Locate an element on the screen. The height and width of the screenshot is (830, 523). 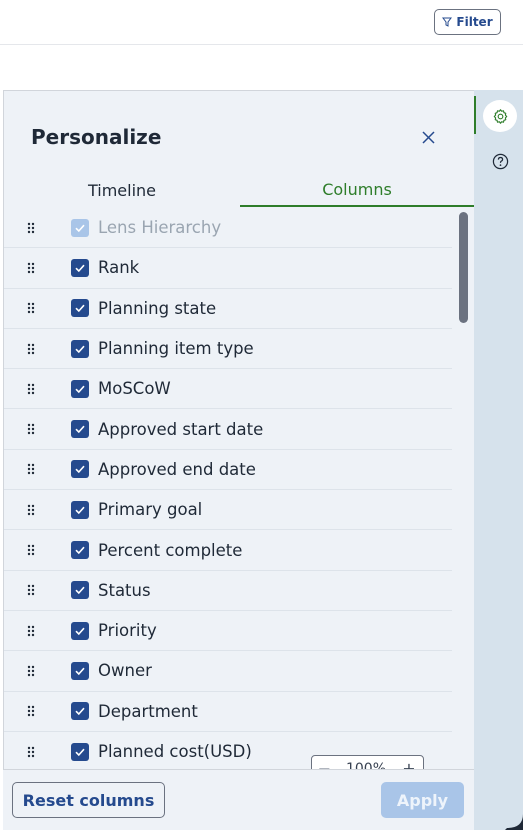
column-label: Status is located at coordinates (124, 590).